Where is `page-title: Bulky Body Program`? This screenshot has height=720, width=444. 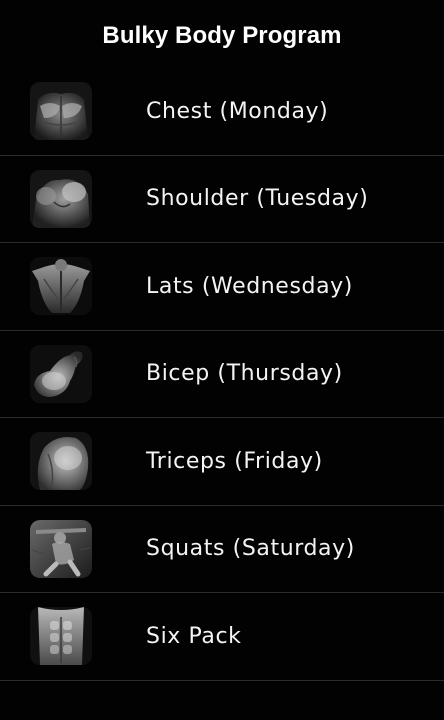
page-title: Bulky Body Program is located at coordinates (222, 35).